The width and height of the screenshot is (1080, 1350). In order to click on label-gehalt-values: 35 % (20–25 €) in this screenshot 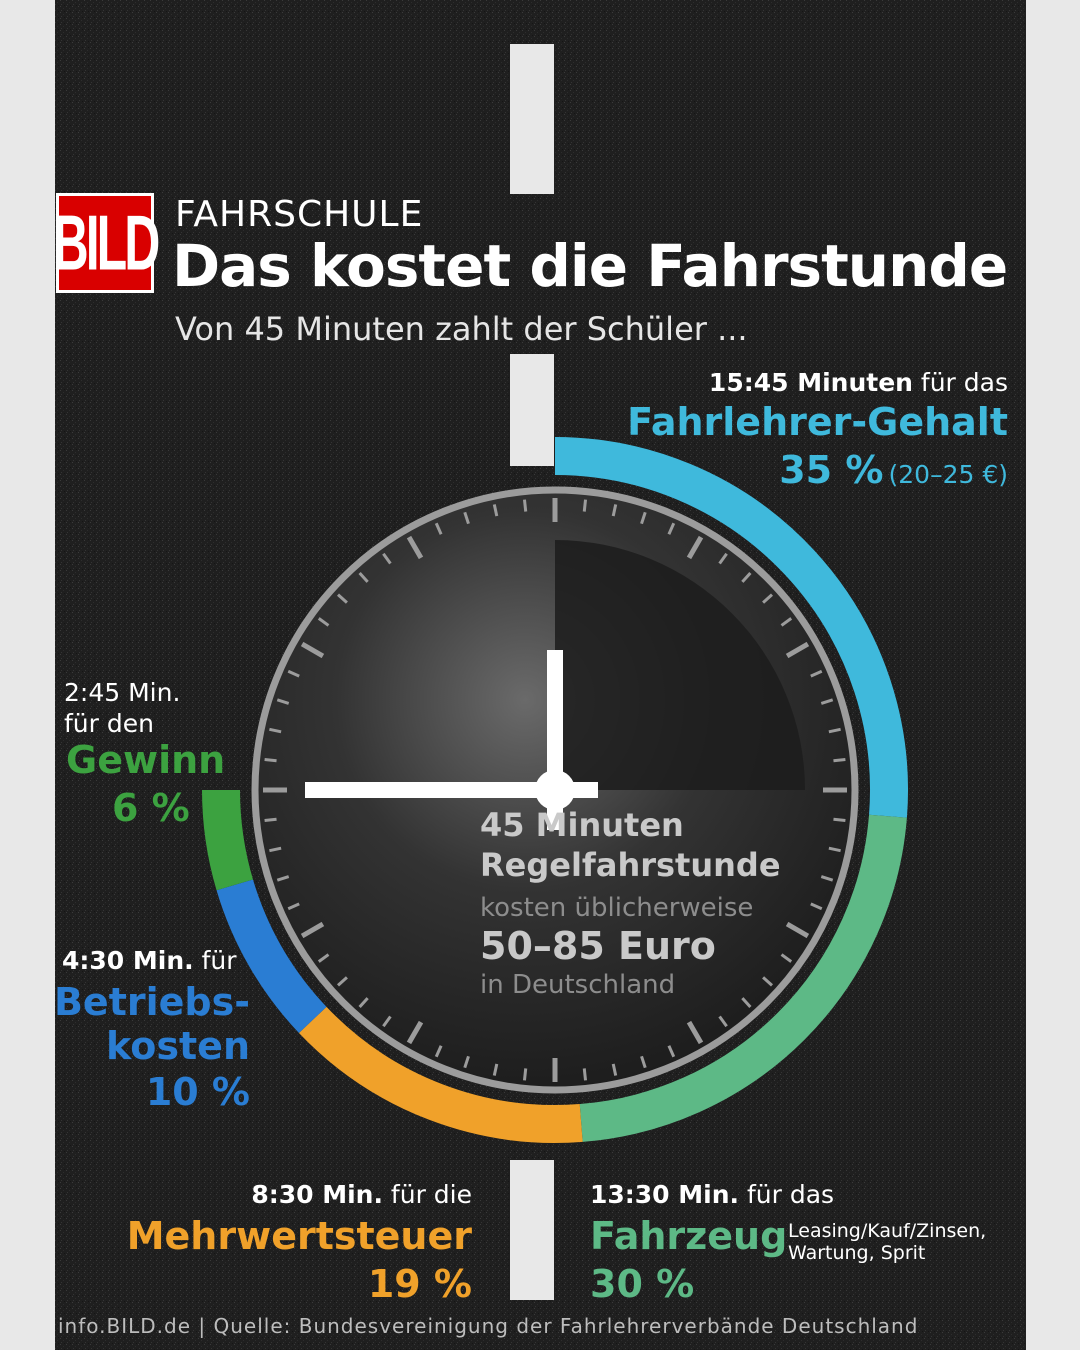, I will do `click(893, 470)`.